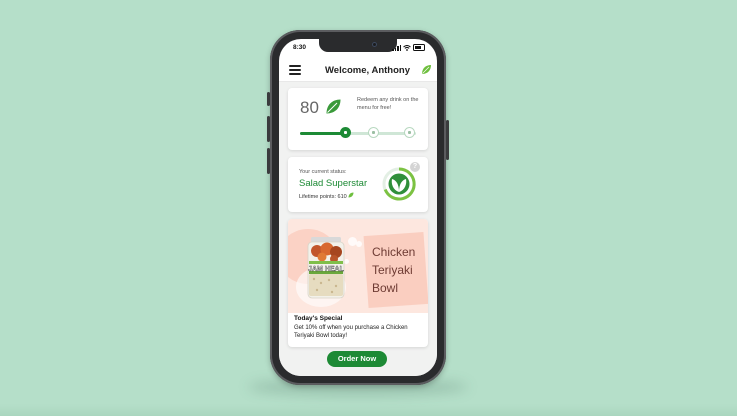 Image resolution: width=737 pixels, height=416 pixels. What do you see at coordinates (394, 270) in the screenshot?
I see `dish-name: Chicken Teriyaki Bowl` at bounding box center [394, 270].